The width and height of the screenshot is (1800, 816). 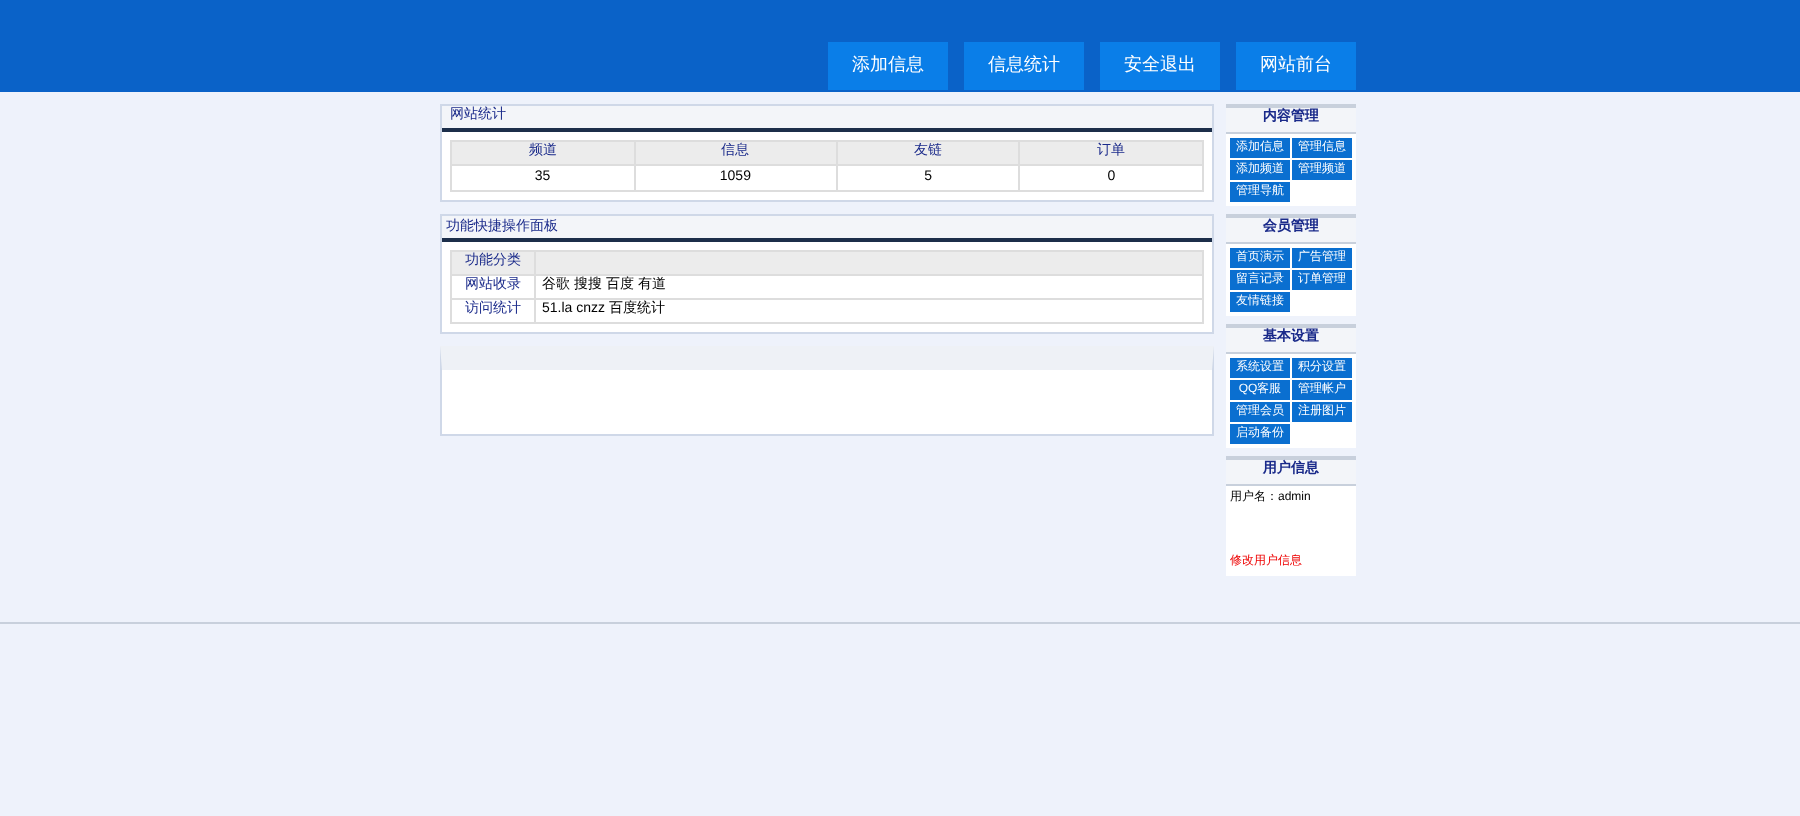 What do you see at coordinates (1160, 66) in the screenshot?
I see `nav-button: 安全退出` at bounding box center [1160, 66].